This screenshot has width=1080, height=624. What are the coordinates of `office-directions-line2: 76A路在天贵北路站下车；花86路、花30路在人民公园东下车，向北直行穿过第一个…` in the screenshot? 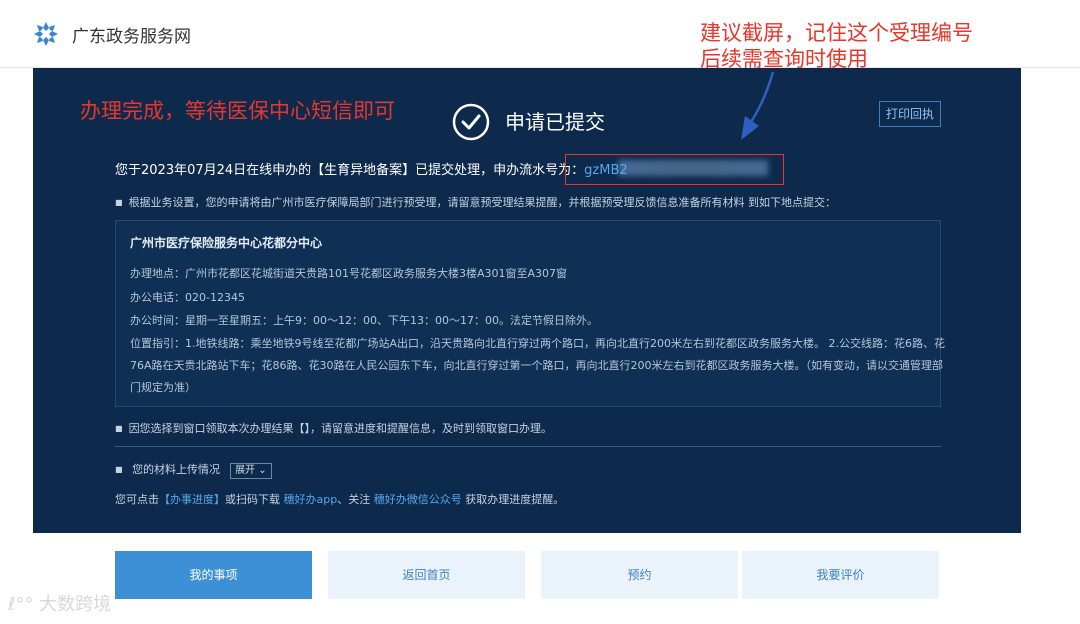 It's located at (537, 365).